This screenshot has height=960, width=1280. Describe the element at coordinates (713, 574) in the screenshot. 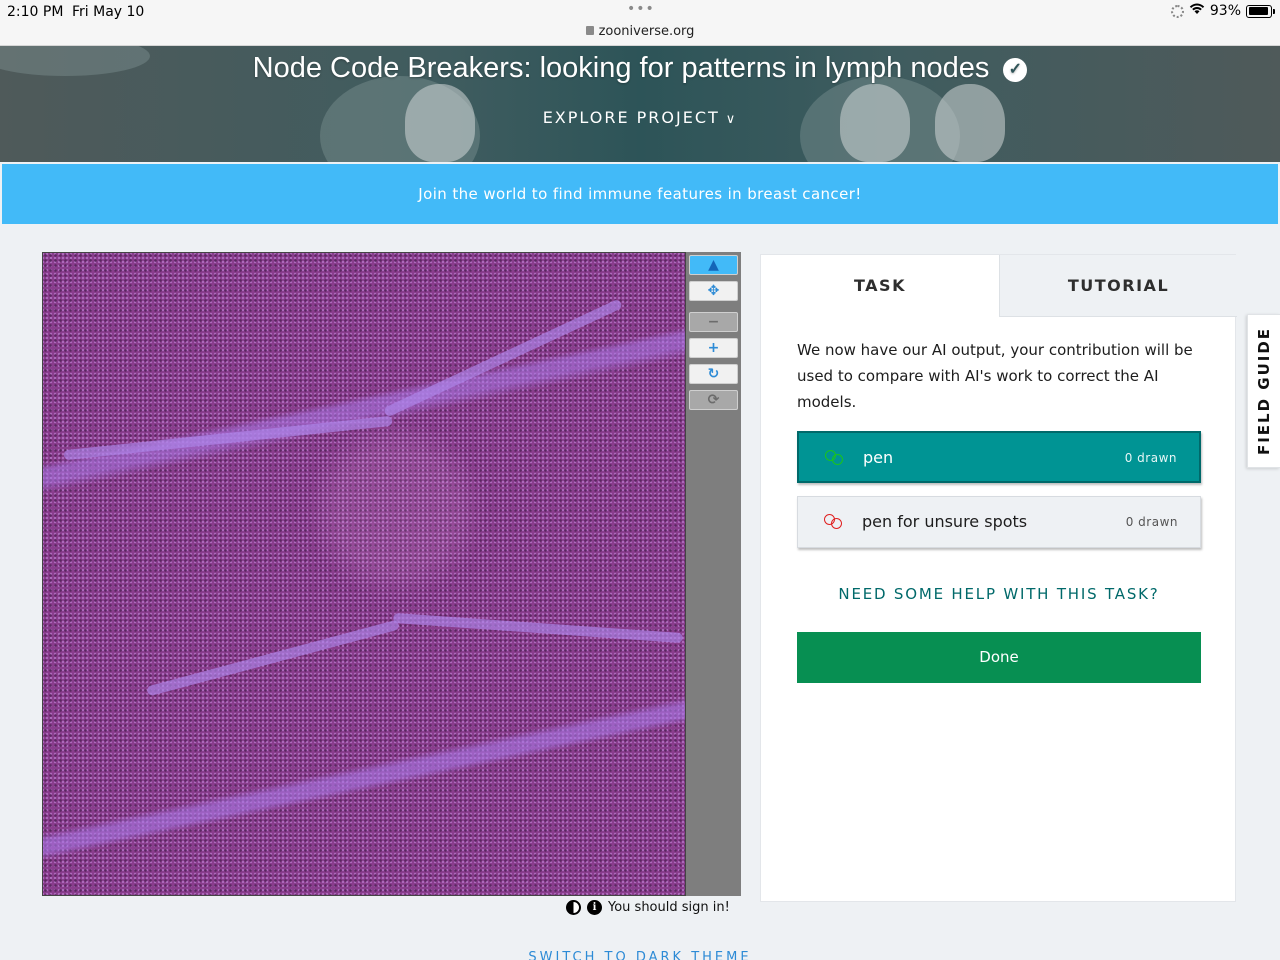

I see `viewer-toolbar: ▲ ✥ − + ↻ ⟳` at that location.